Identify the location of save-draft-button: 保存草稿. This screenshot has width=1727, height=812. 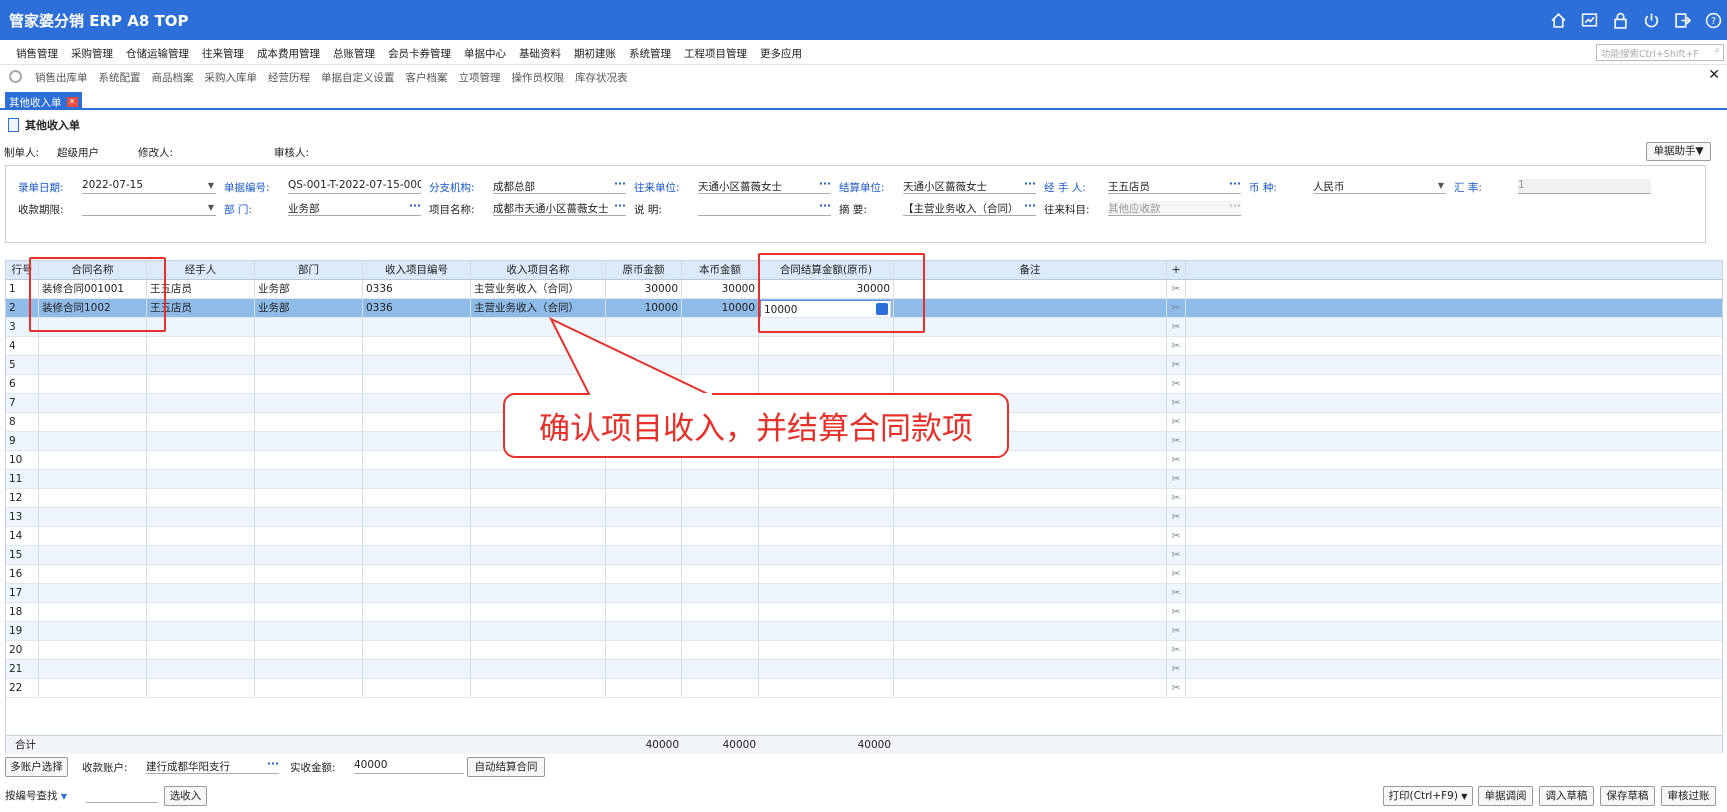
(1627, 796).